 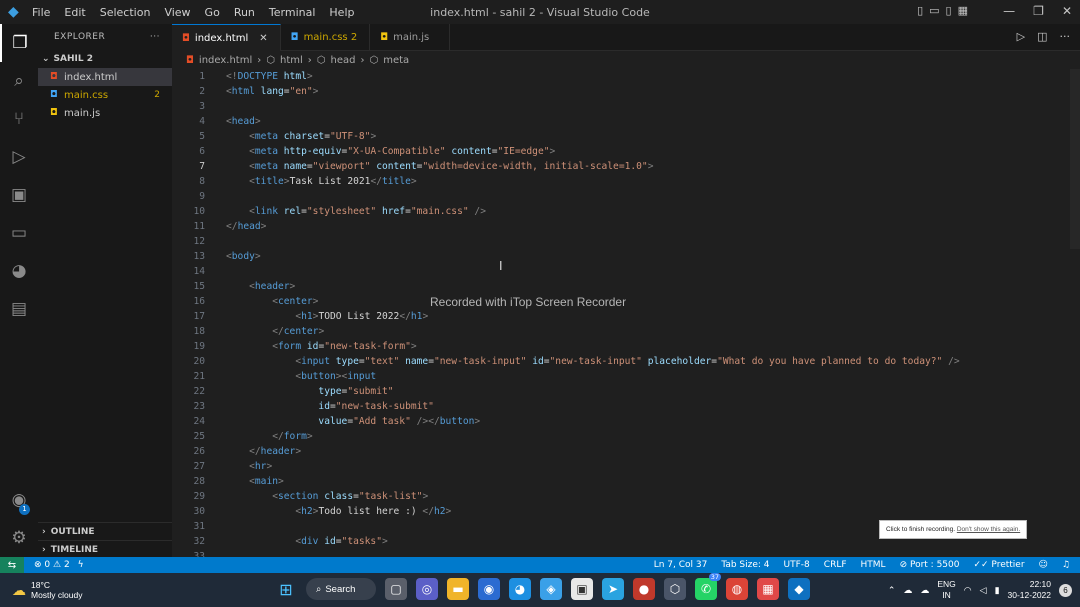 What do you see at coordinates (105, 59) in the screenshot?
I see `folder-sahil-2: ⌄ SAHIL 2` at bounding box center [105, 59].